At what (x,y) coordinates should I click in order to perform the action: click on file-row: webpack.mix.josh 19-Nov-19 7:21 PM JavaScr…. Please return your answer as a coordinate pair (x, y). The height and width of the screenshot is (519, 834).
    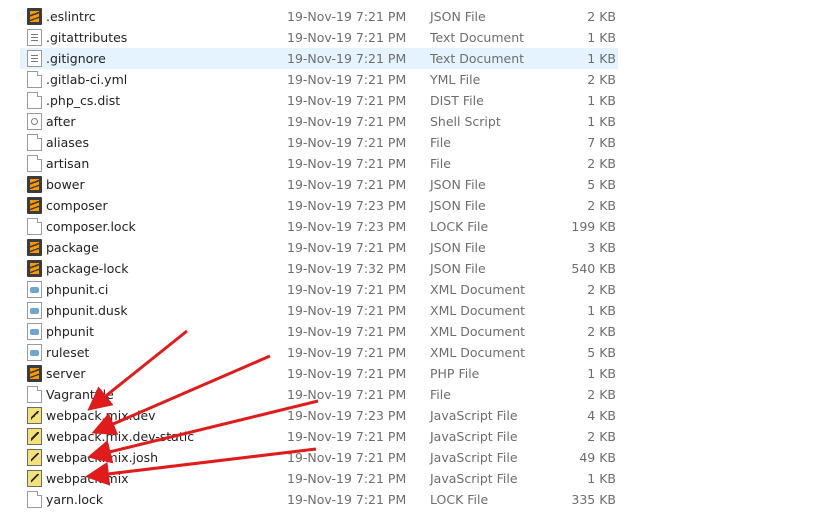
    Looking at the image, I should click on (319, 457).